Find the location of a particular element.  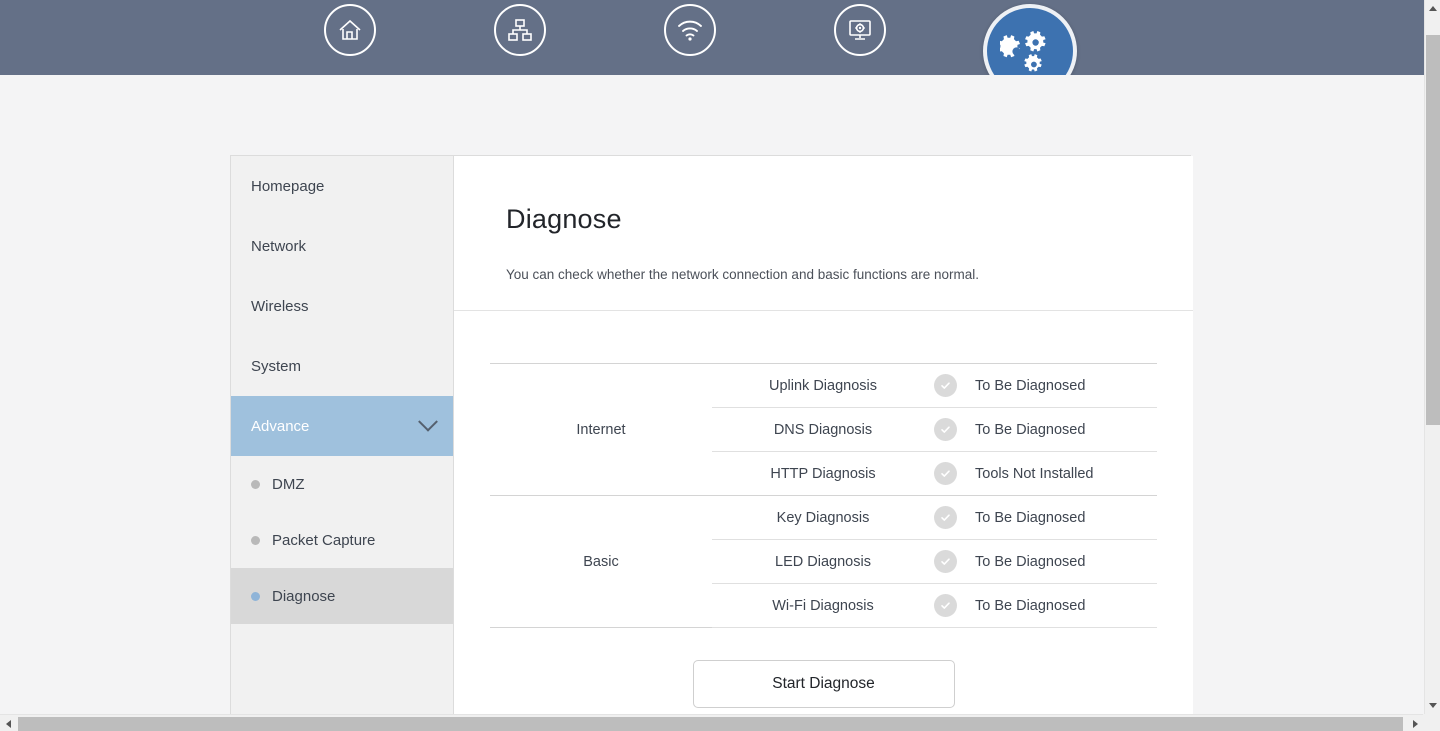

scroll-right-arrow-icon is located at coordinates (1415, 723).